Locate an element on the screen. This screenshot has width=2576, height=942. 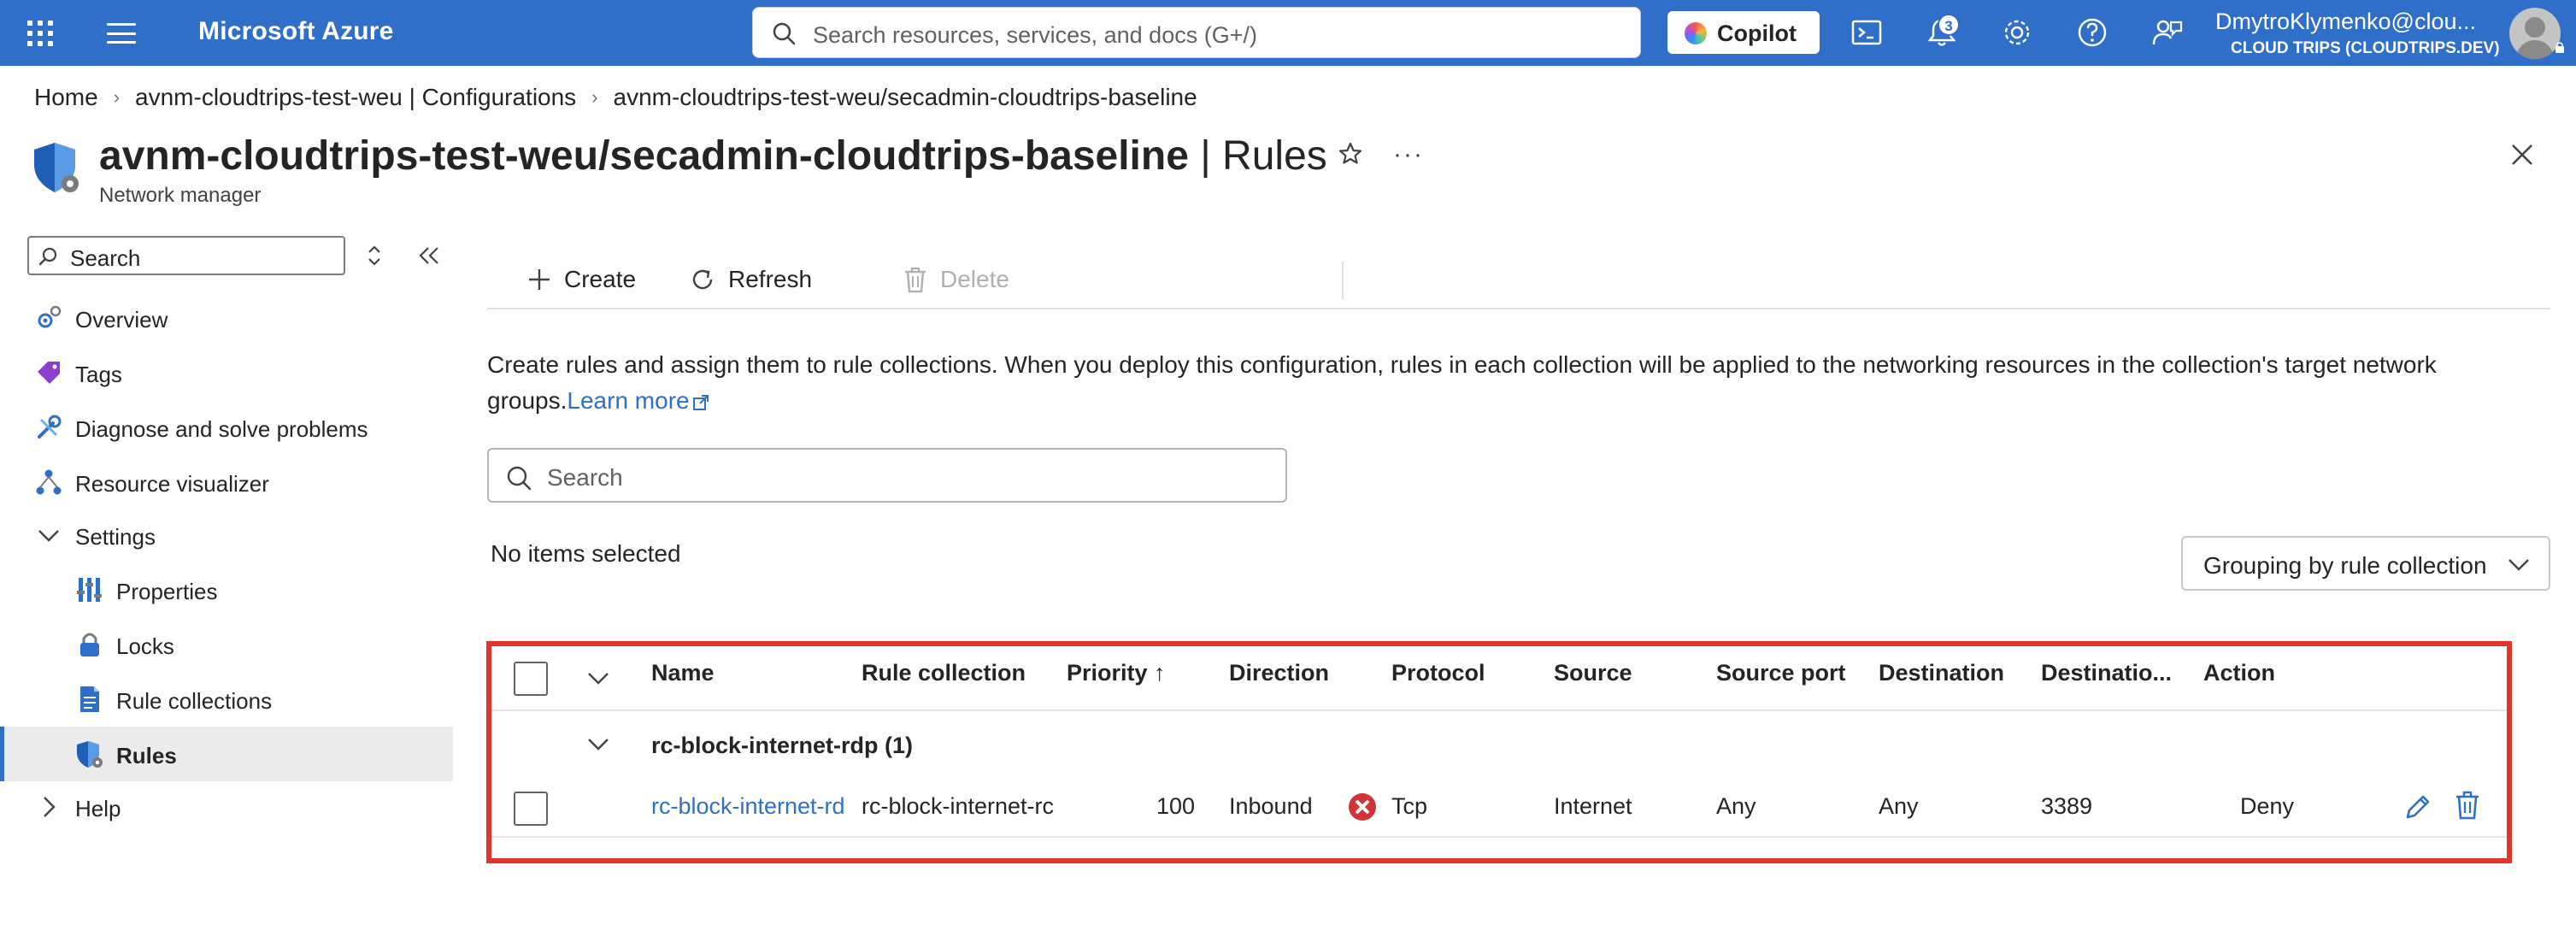
favorite-star-icon is located at coordinates (1350, 154).